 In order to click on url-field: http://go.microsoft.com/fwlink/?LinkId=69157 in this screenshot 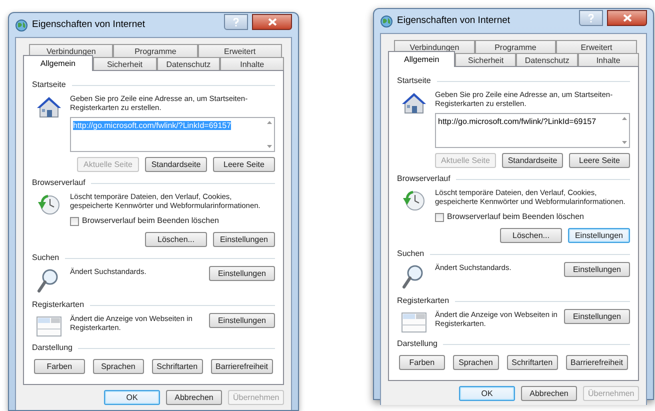, I will do `click(532, 130)`.